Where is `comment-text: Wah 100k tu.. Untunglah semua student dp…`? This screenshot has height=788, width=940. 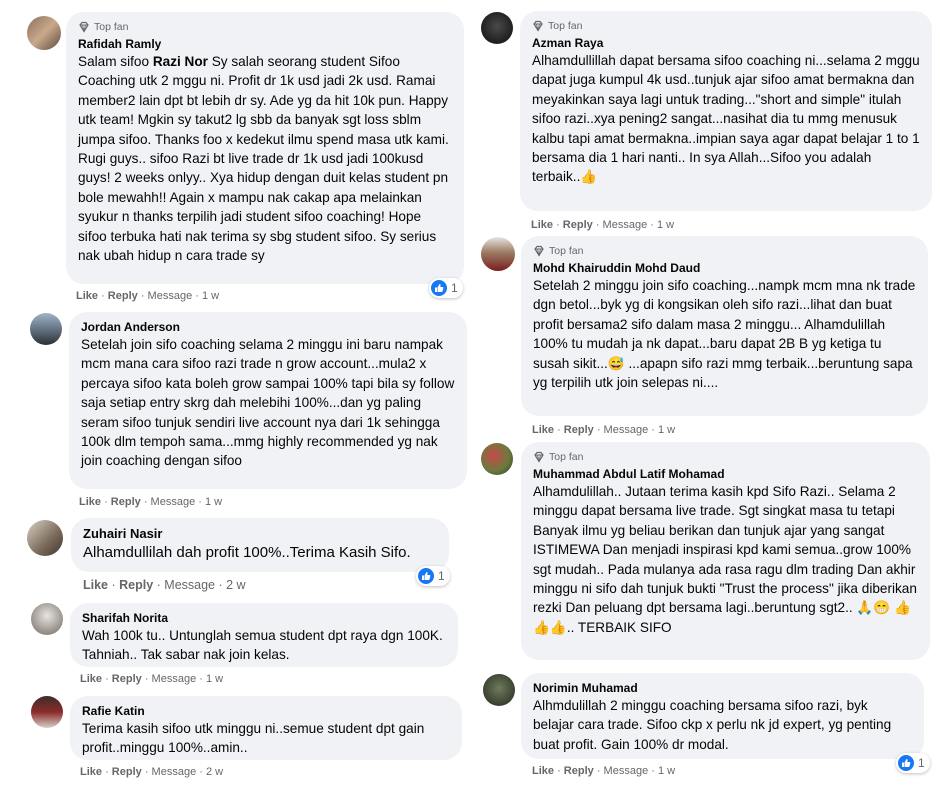 comment-text: Wah 100k tu.. Untunglah semua student dp… is located at coordinates (262, 645).